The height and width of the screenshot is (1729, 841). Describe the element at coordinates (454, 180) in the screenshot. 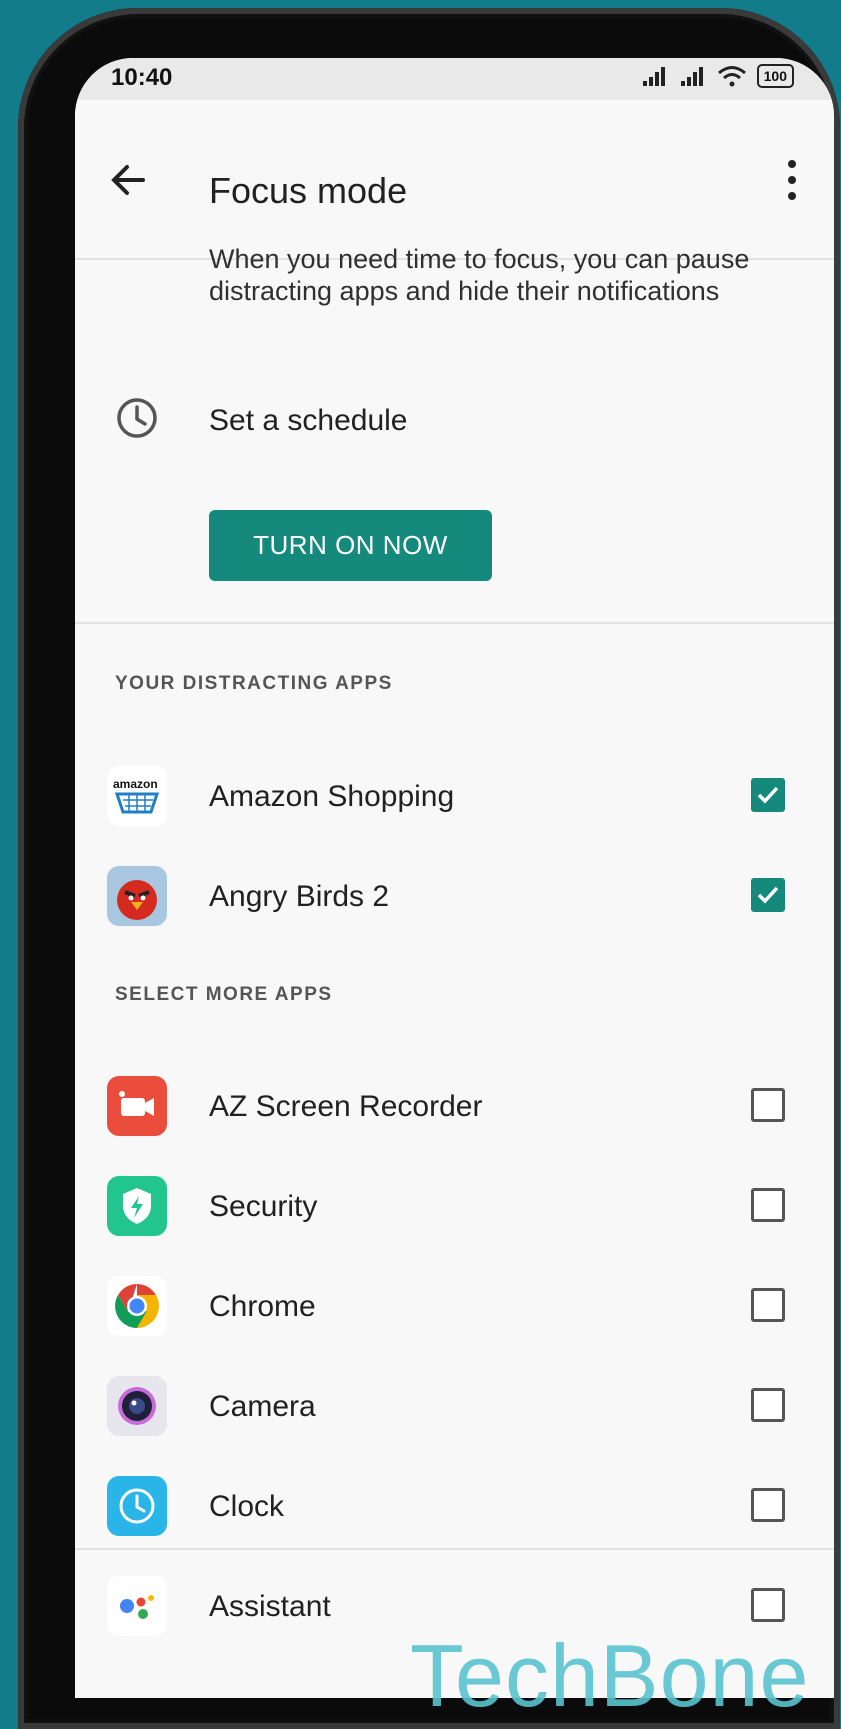

I see `app-bar: Focus mode` at that location.